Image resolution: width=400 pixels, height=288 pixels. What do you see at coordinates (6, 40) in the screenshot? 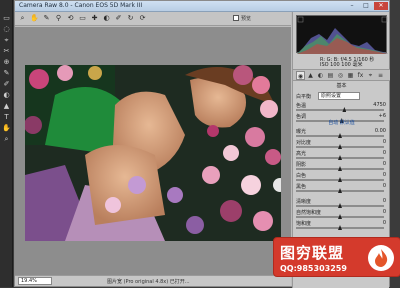
I see `ps-tool-icon: ⌖` at bounding box center [6, 40].